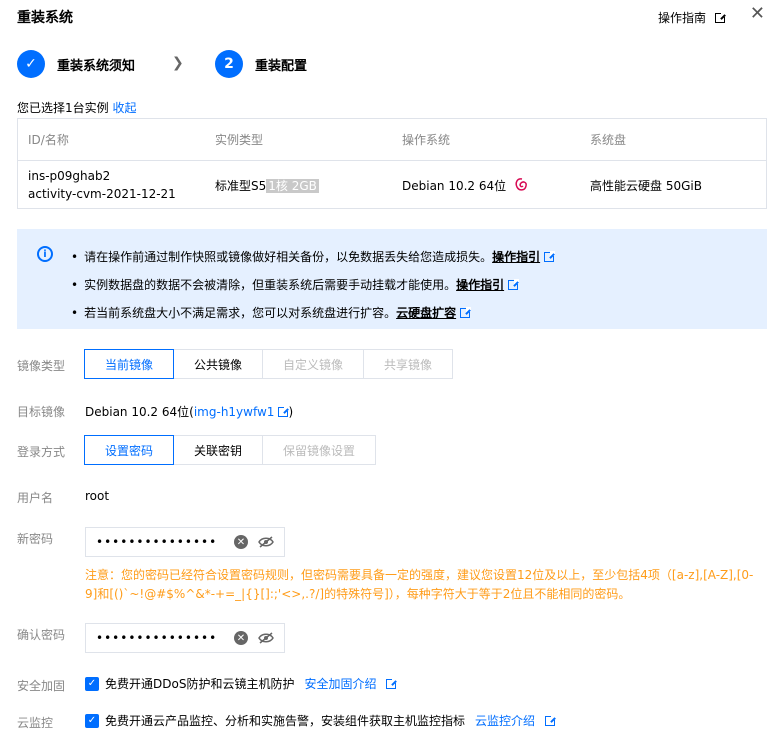  What do you see at coordinates (200, 684) in the screenshot?
I see `security-text: 免费开通DDoS防护和云镜主机防护` at bounding box center [200, 684].